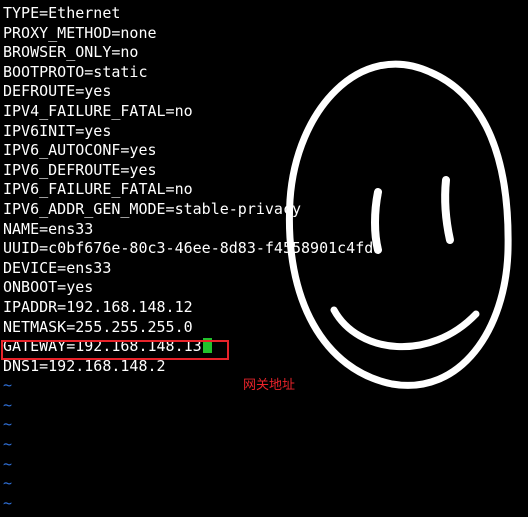 This screenshot has width=528, height=517. Describe the element at coordinates (269, 385) in the screenshot. I see `gateway-annotation-label: 网关地址` at that location.